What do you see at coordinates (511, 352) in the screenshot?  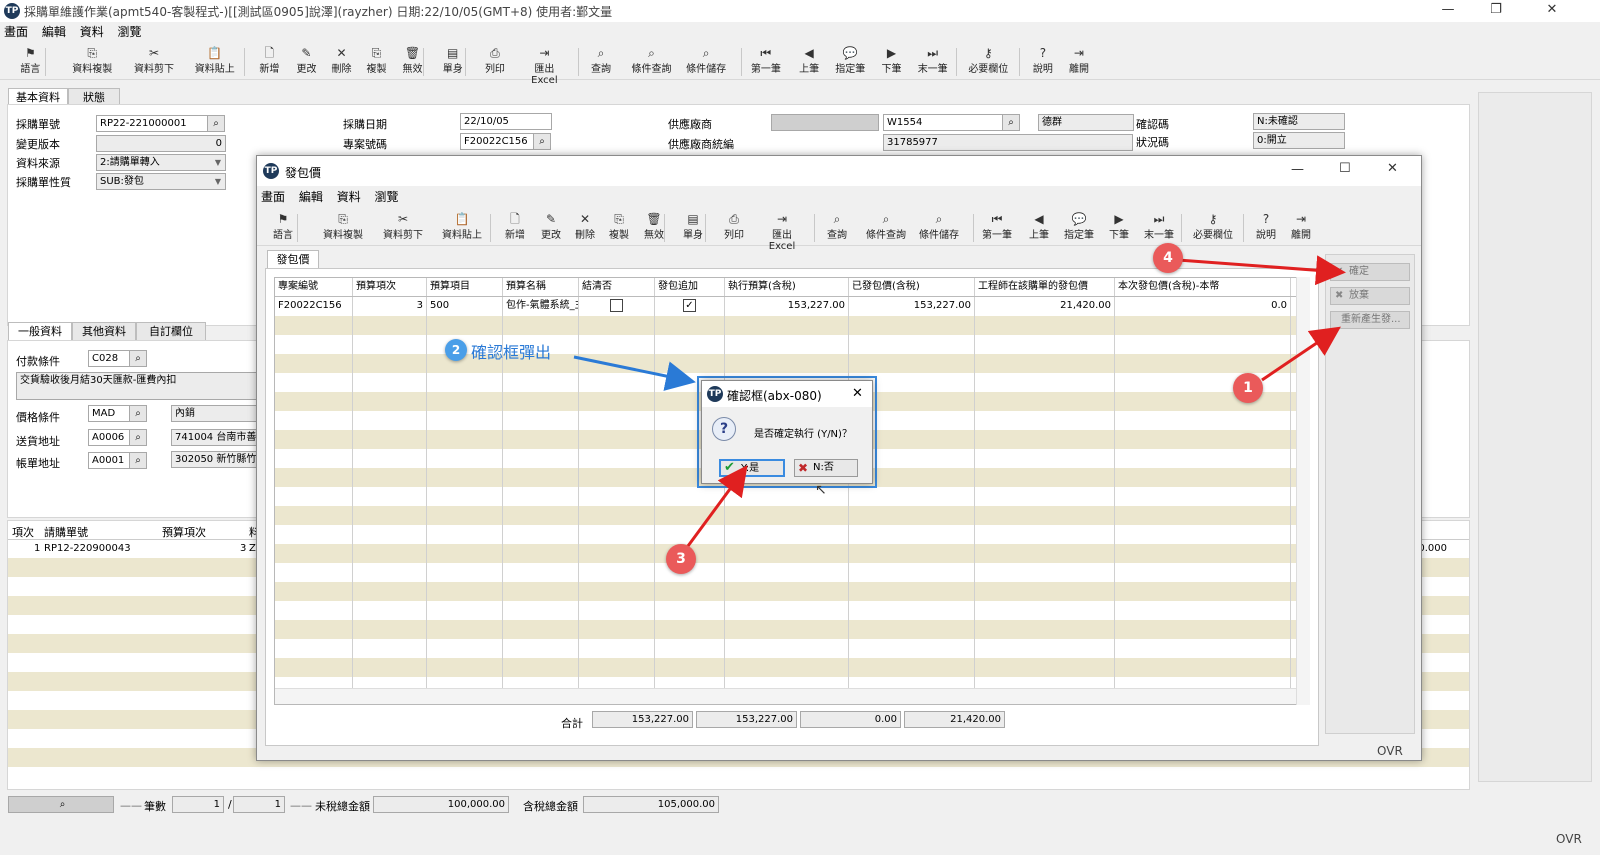 I see `annotation-callout: 確認框彈出` at bounding box center [511, 352].